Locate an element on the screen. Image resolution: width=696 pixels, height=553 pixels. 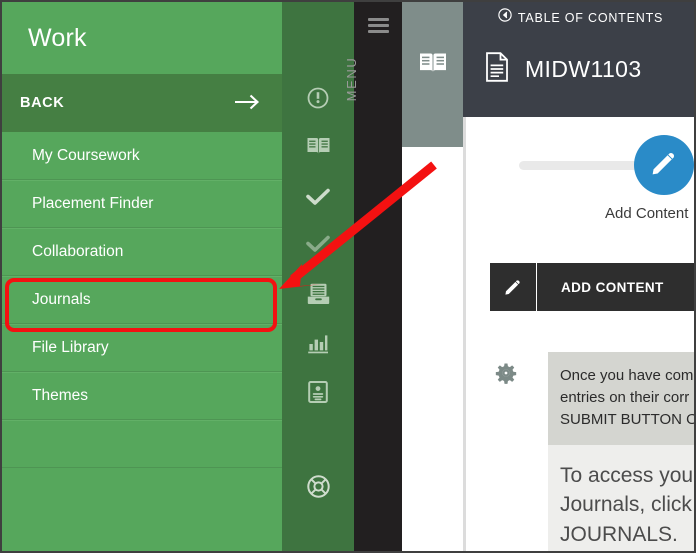
nav-item-label: Placement Finder is located at coordinates (93, 203).